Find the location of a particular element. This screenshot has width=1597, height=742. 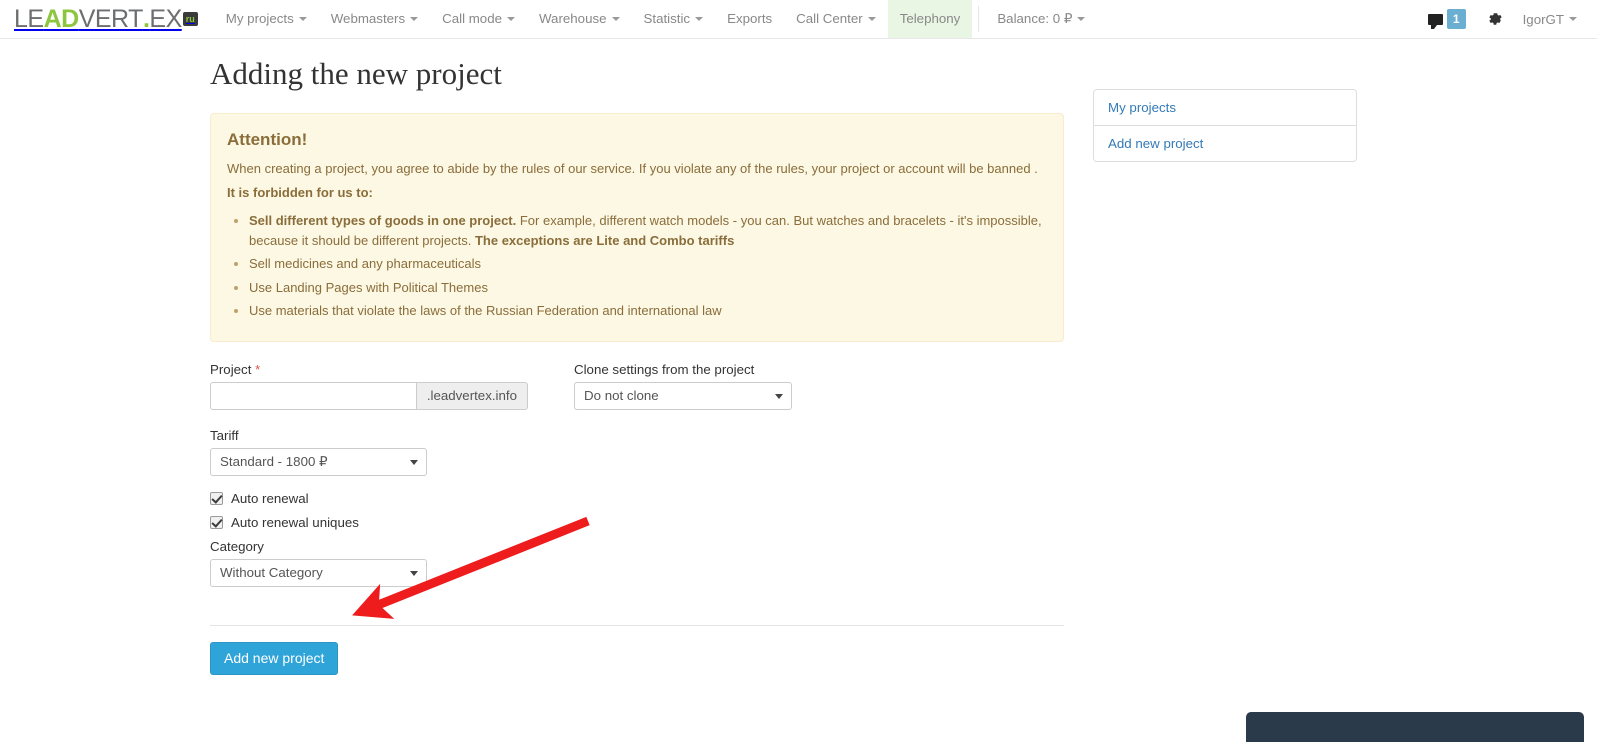

project-label-text: Project is located at coordinates (231, 369).